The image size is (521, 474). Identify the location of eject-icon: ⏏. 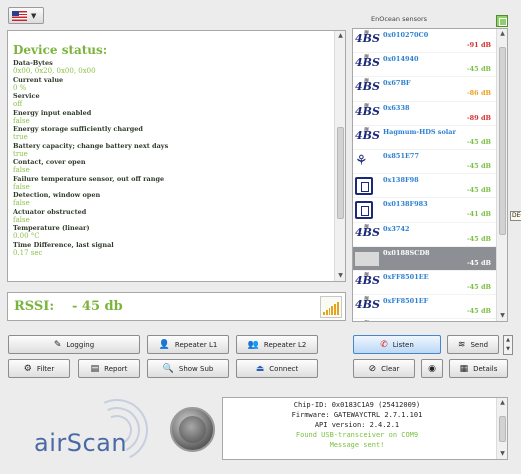
(260, 368).